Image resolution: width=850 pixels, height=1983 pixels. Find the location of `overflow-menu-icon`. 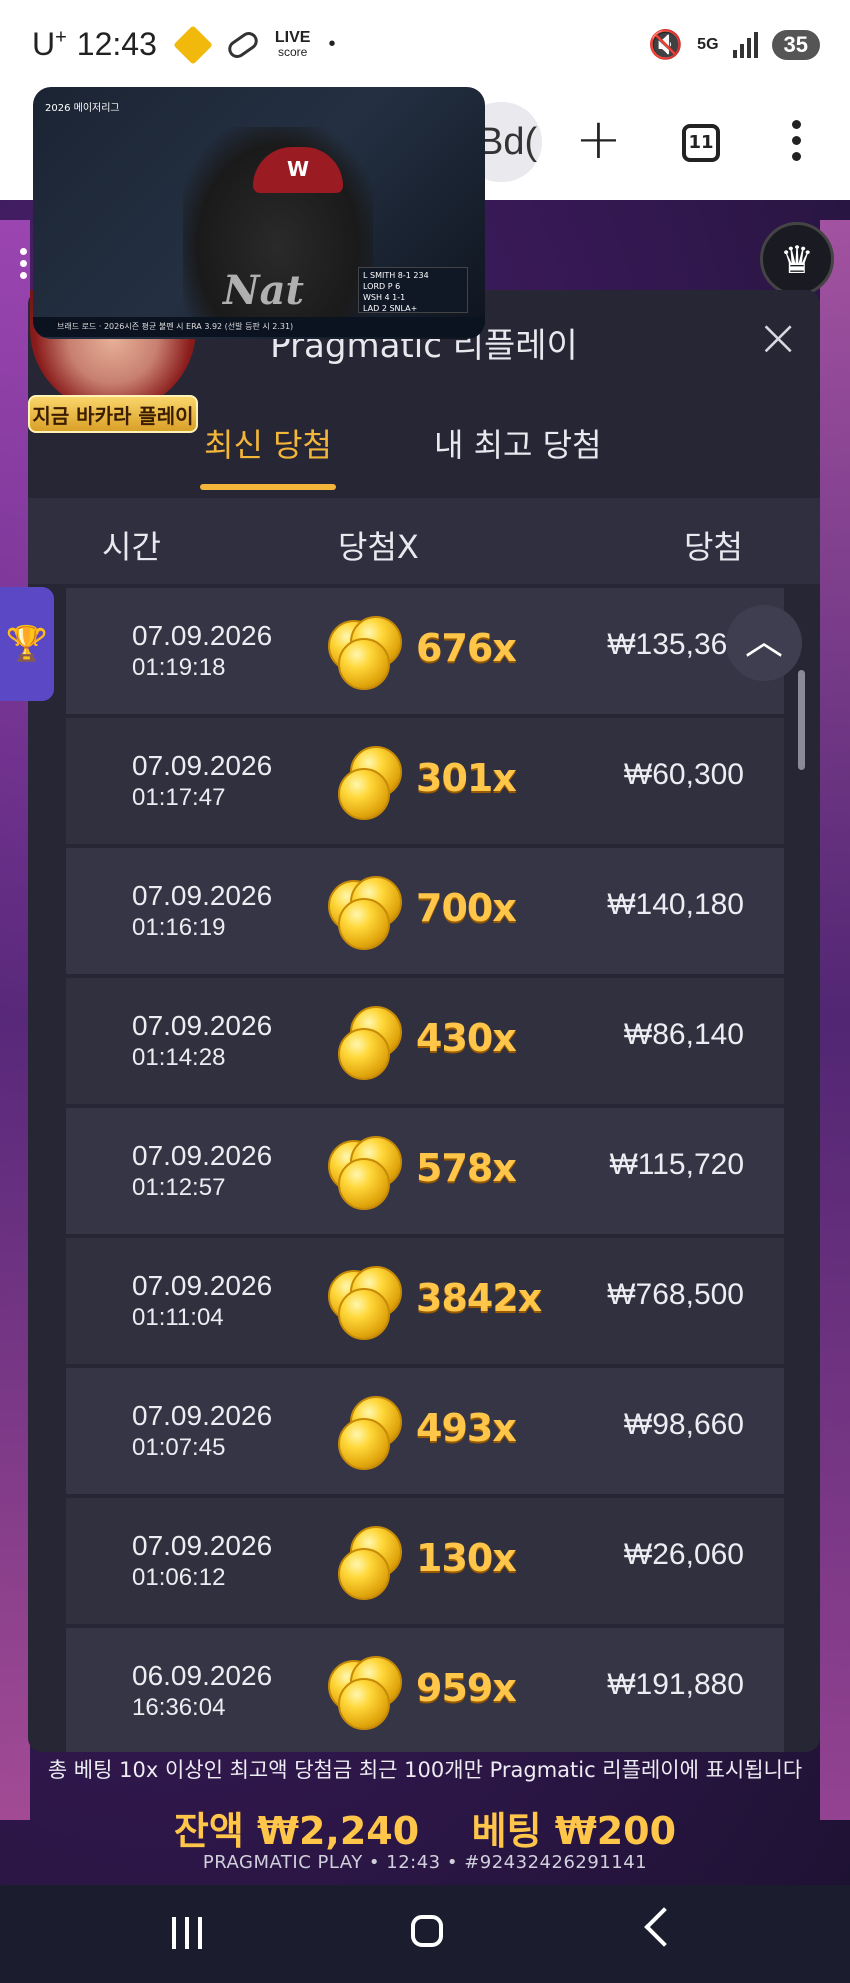

overflow-menu-icon is located at coordinates (798, 140).